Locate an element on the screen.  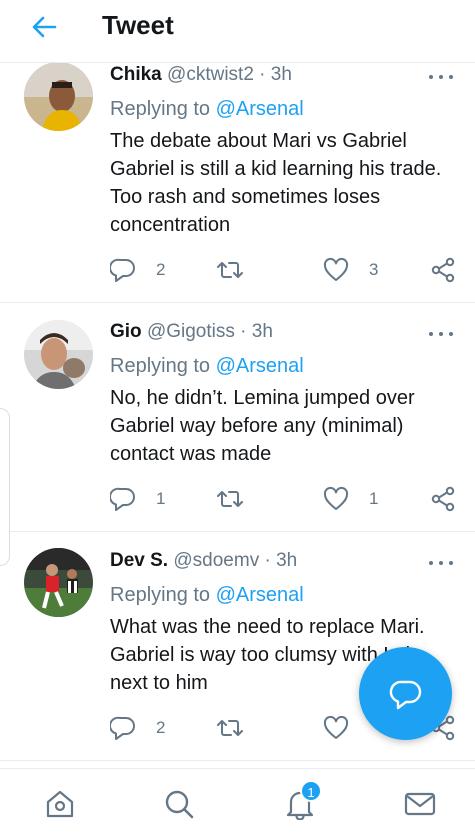
notification-badge: 1 is located at coordinates (311, 791).